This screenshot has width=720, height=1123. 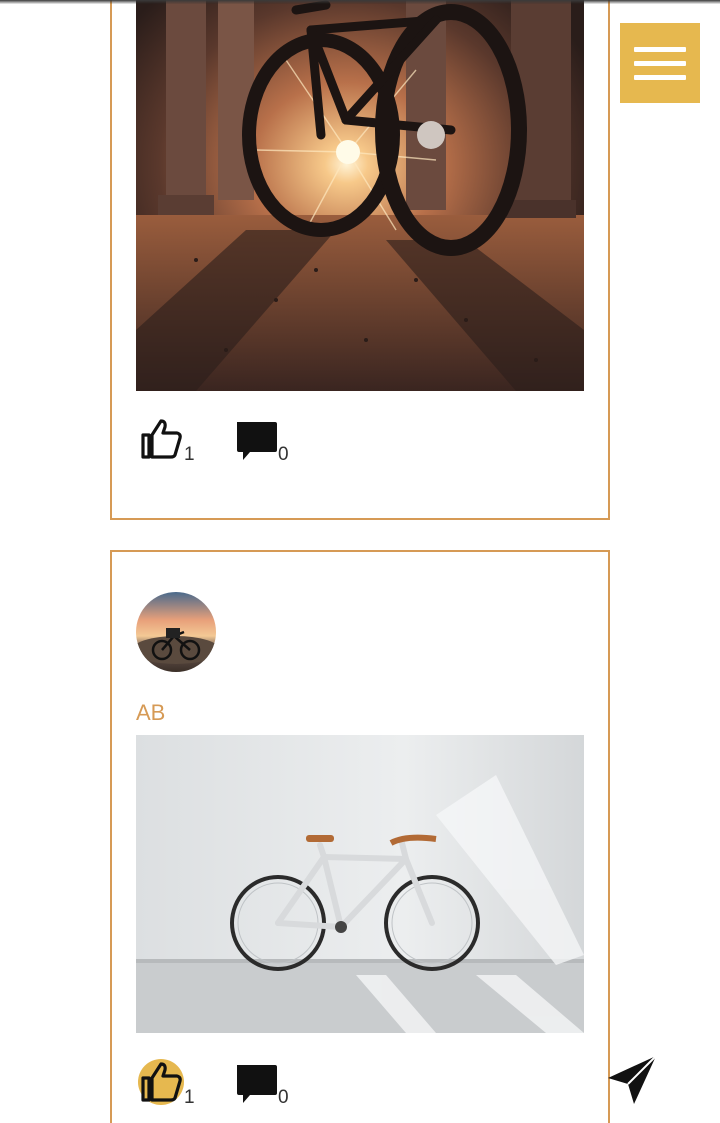 I want to click on send-icon, so click(x=632, y=1079).